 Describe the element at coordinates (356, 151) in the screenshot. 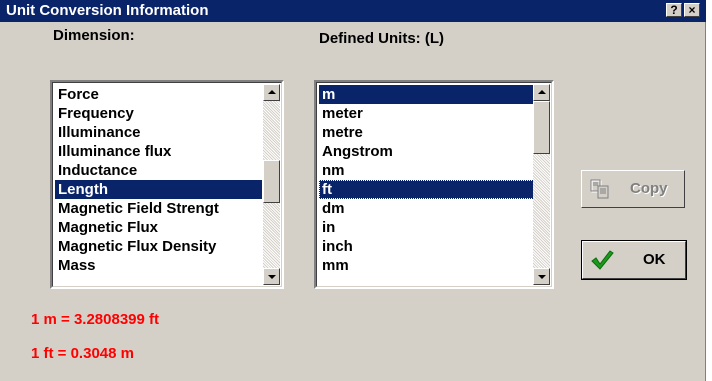

I see `list-item: Angstrom` at that location.